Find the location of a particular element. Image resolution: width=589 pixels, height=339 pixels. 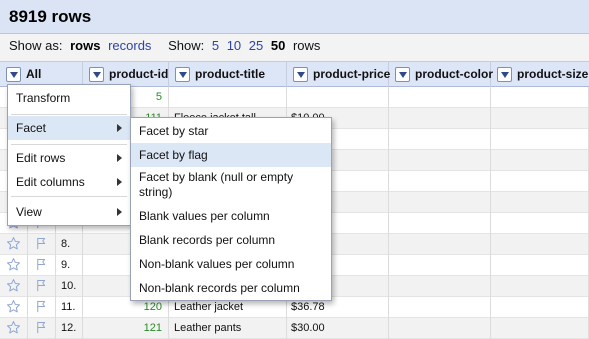

menu-item-view: View is located at coordinates (69, 212).